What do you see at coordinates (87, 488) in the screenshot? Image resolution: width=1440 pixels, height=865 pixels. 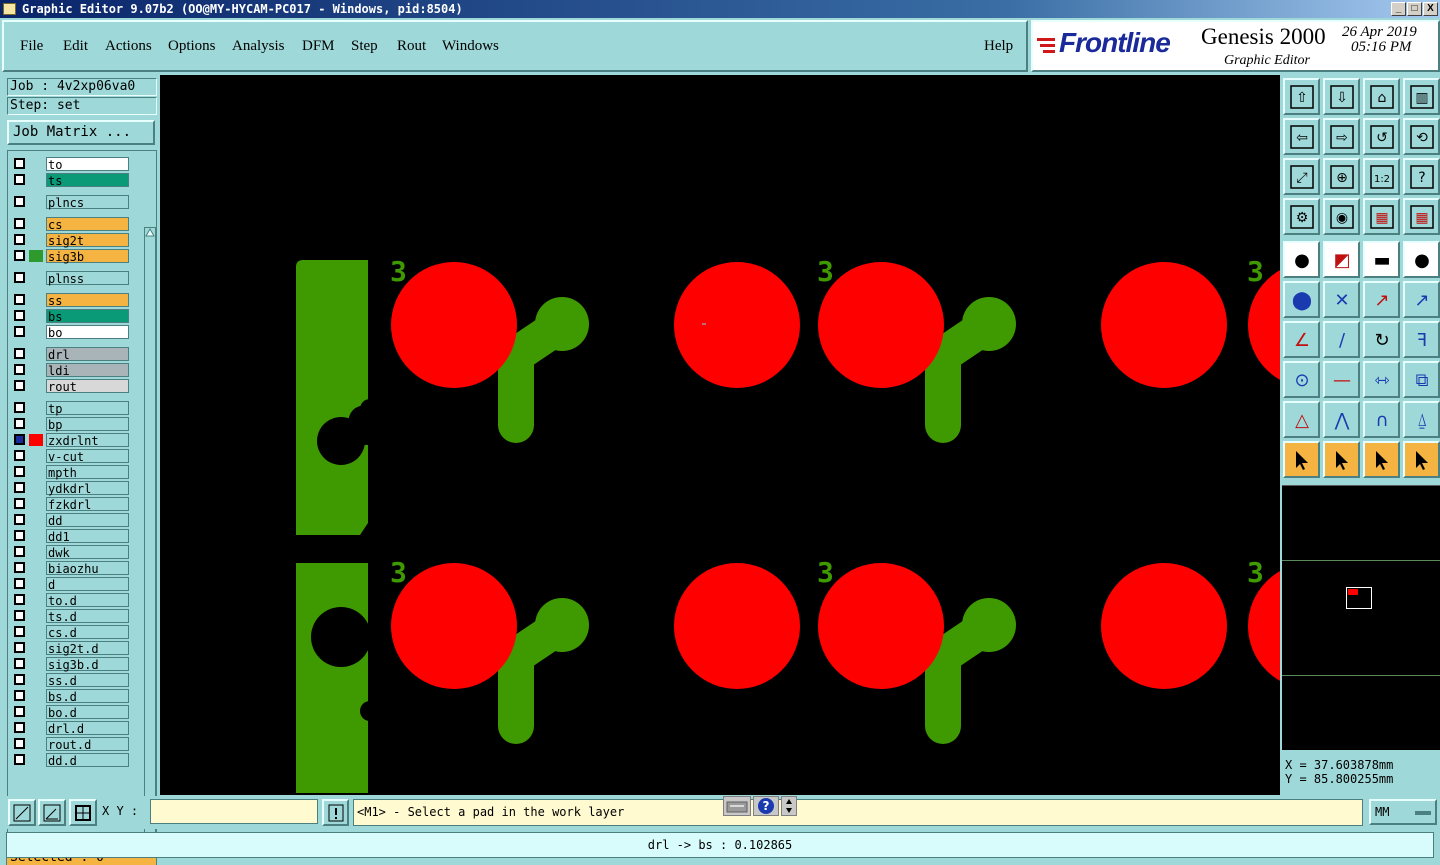 I see `layer-name: ydkdrl` at bounding box center [87, 488].